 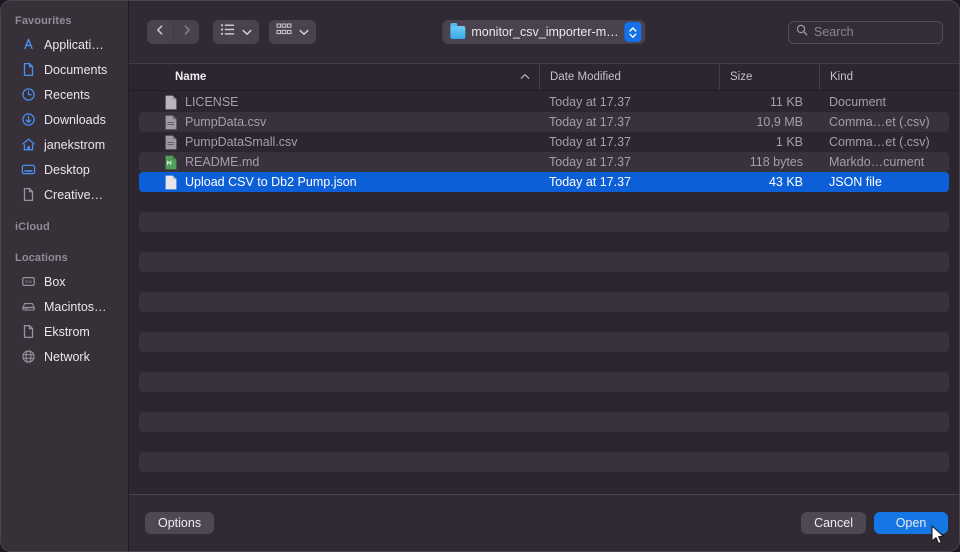 What do you see at coordinates (633, 32) in the screenshot?
I see `up-down-stepper-icon` at bounding box center [633, 32].